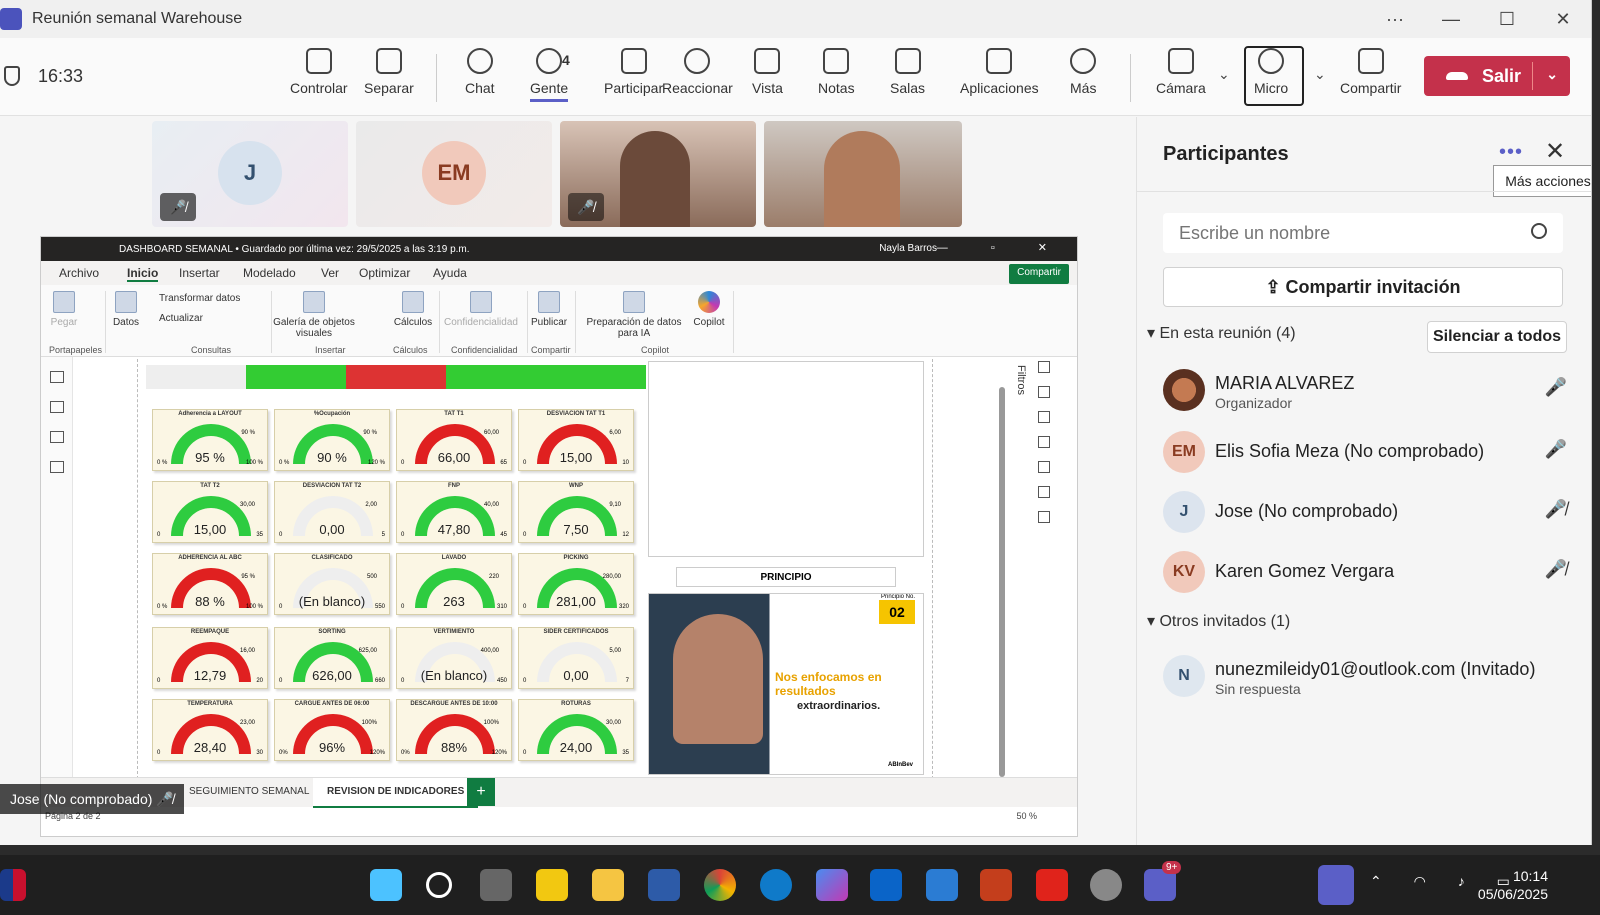  What do you see at coordinates (942, 885) in the screenshot?
I see `app-icon` at bounding box center [942, 885].